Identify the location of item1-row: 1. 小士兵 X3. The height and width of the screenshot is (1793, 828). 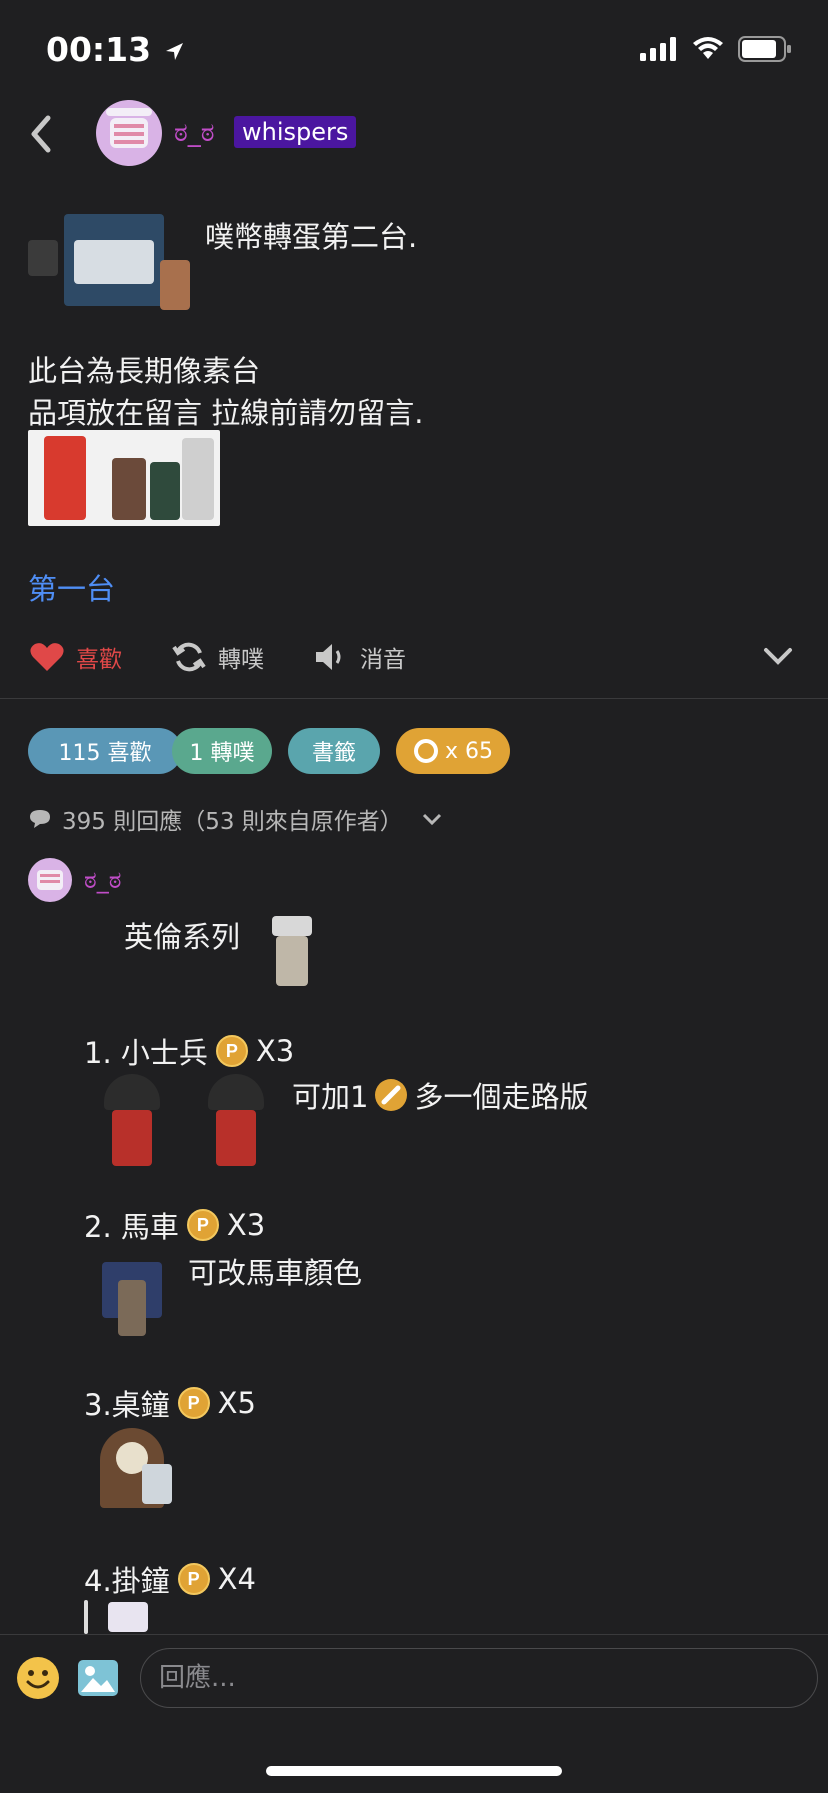
(189, 1051).